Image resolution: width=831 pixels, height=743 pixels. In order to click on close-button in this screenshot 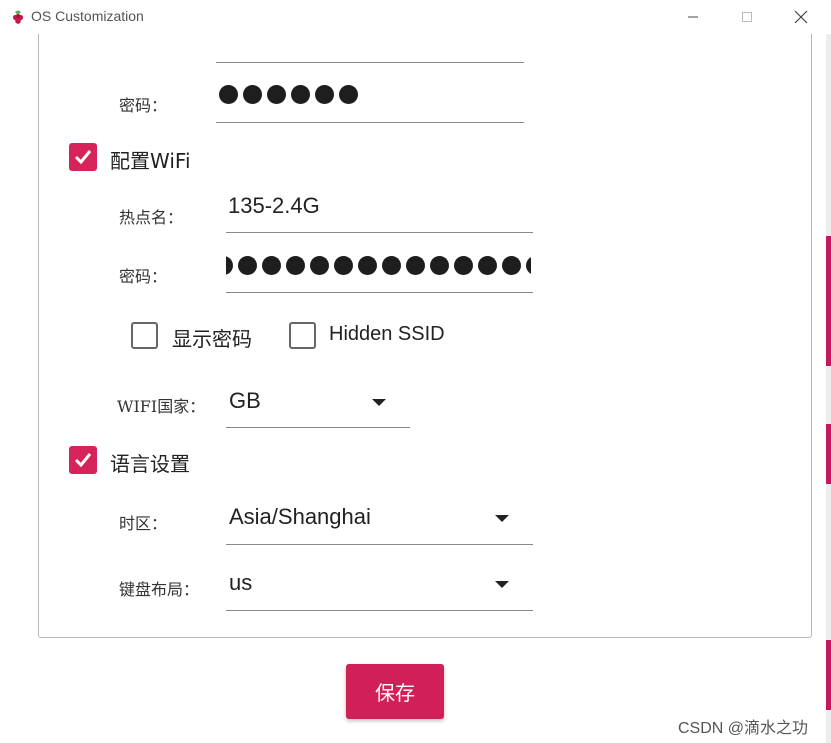, I will do `click(801, 17)`.